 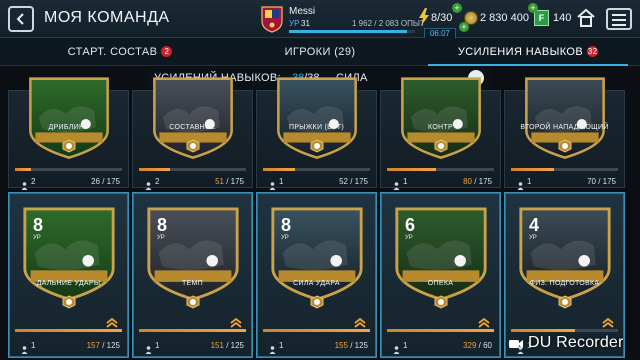 I want to click on skill-xp: 329 / 60, so click(x=477, y=345).